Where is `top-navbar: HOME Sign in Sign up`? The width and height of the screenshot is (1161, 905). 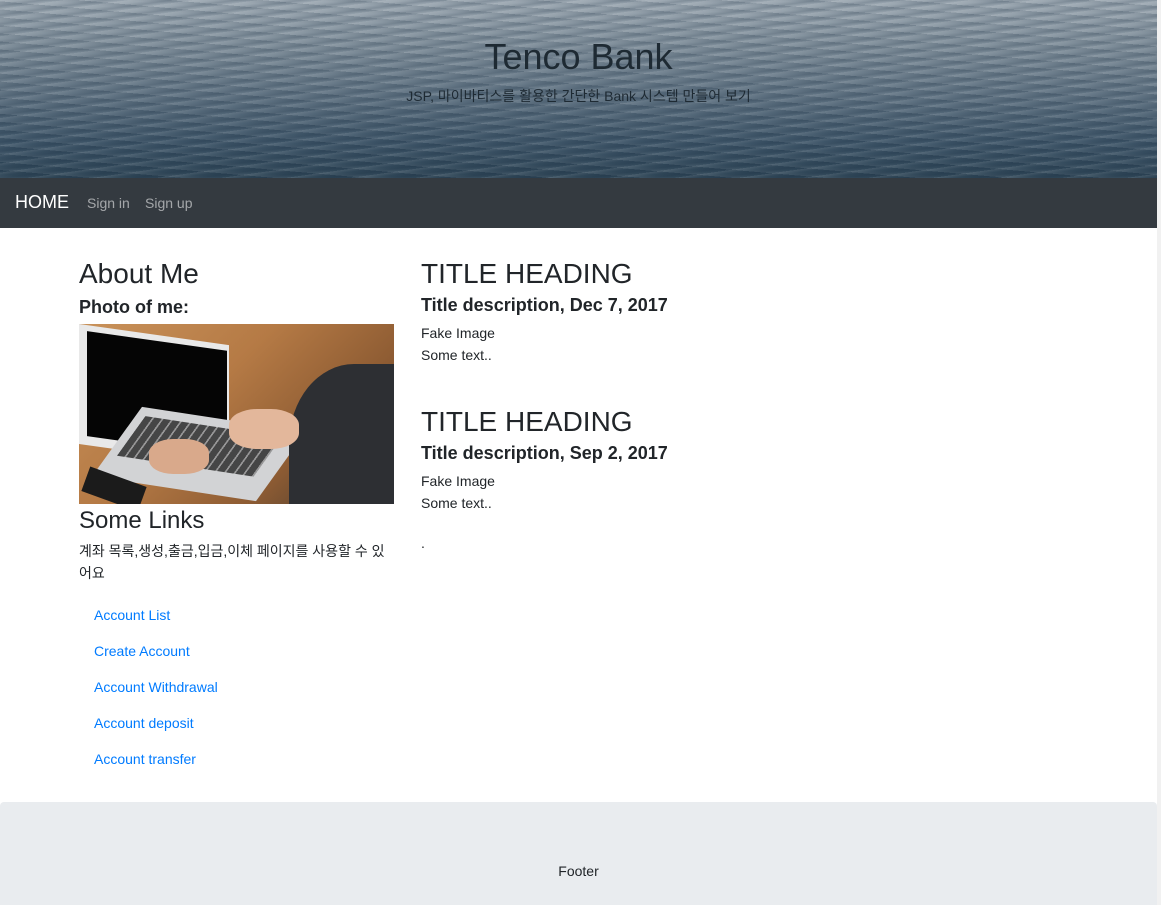 top-navbar: HOME Sign in Sign up is located at coordinates (578, 203).